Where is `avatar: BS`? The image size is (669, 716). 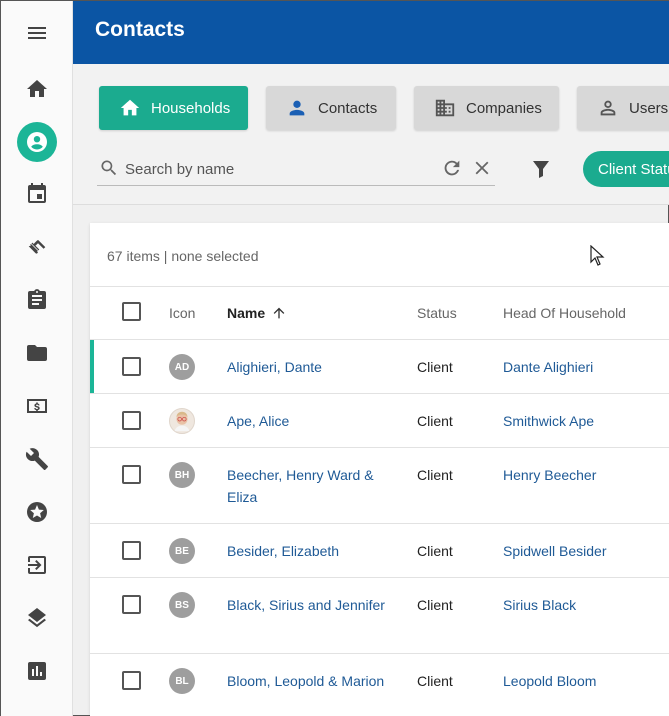
avatar: BS is located at coordinates (182, 605).